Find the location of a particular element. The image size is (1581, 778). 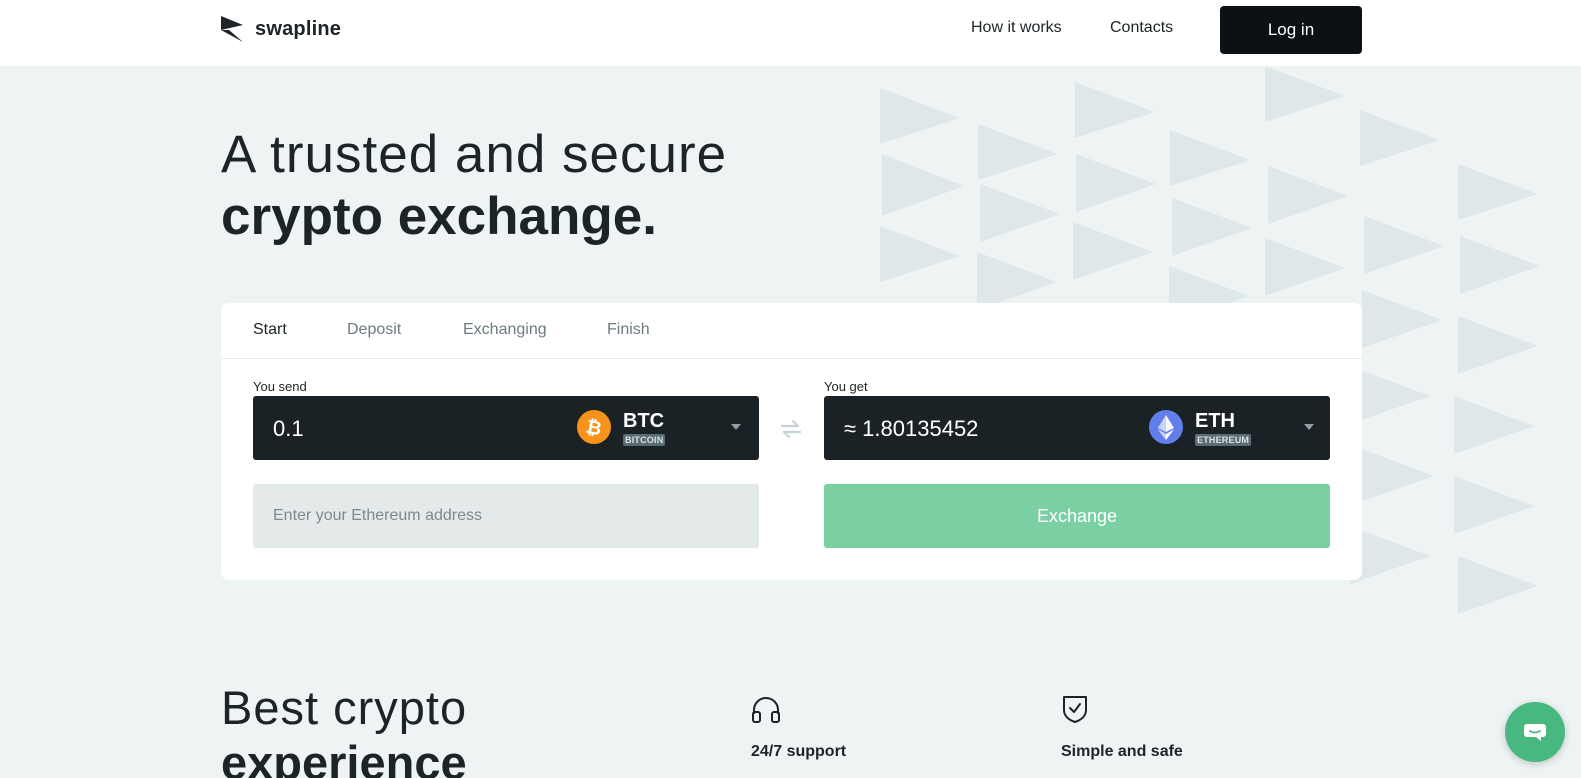

swap-arrows-icon is located at coordinates (791, 429).